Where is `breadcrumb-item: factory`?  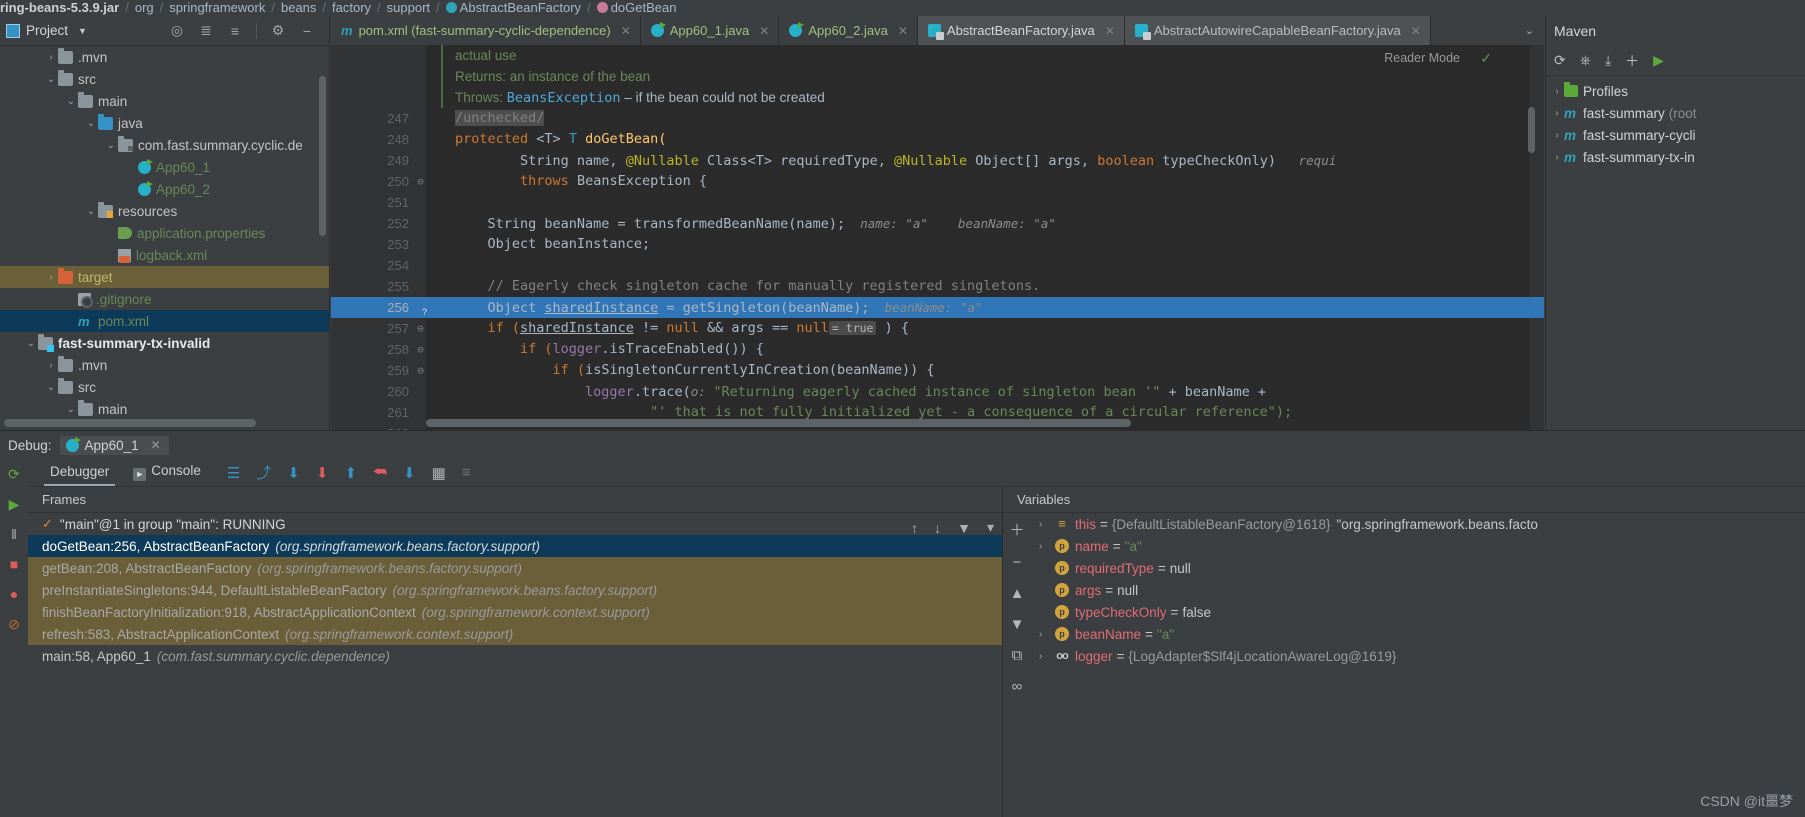
breadcrumb-item: factory is located at coordinates (351, 7).